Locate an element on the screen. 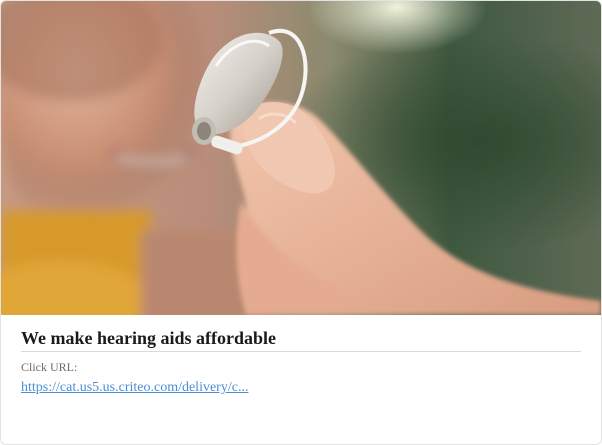 This screenshot has width=602, height=445. ad-title: We make hearing aids affordable is located at coordinates (301, 339).